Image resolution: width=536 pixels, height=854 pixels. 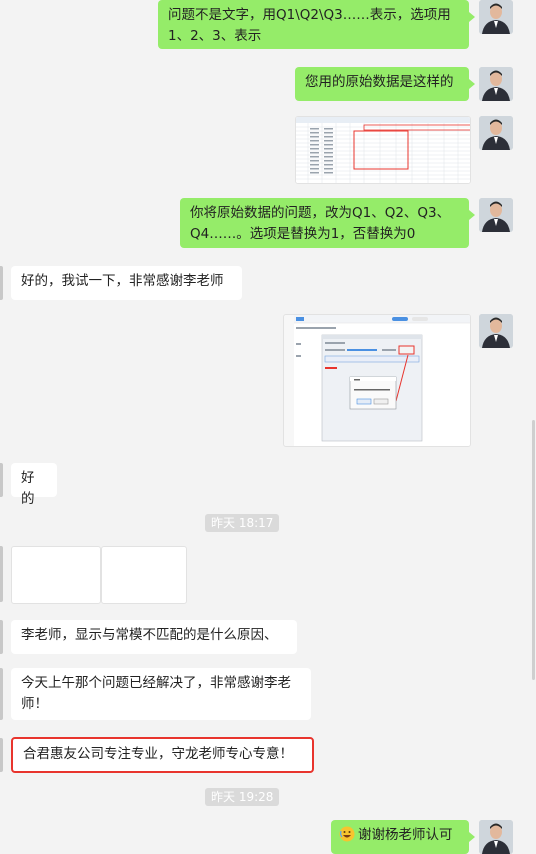 What do you see at coordinates (158, 754) in the screenshot?
I see `message-text: 合君惠友公司专注专业，守龙老师专心专意！` at bounding box center [158, 754].